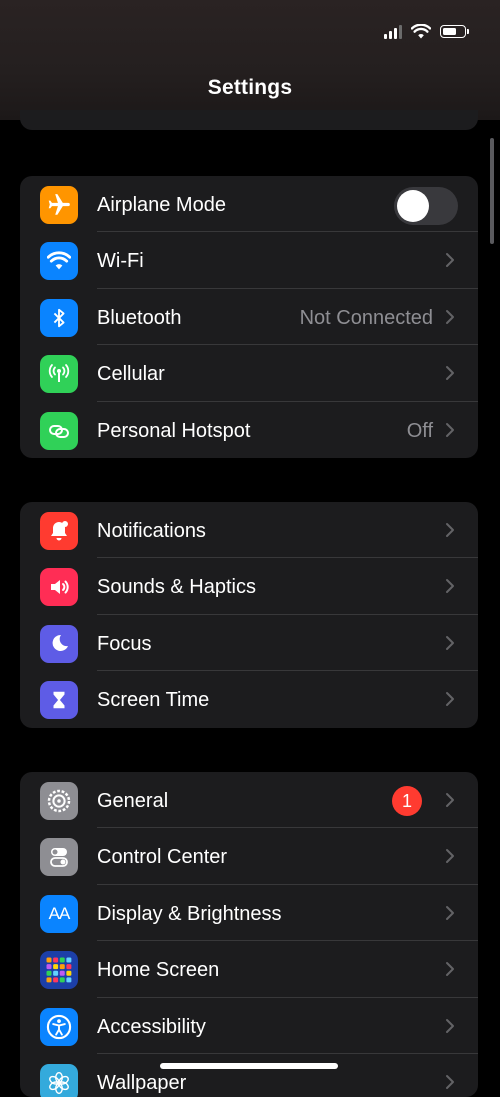  I want to click on bell-icon, so click(59, 531).